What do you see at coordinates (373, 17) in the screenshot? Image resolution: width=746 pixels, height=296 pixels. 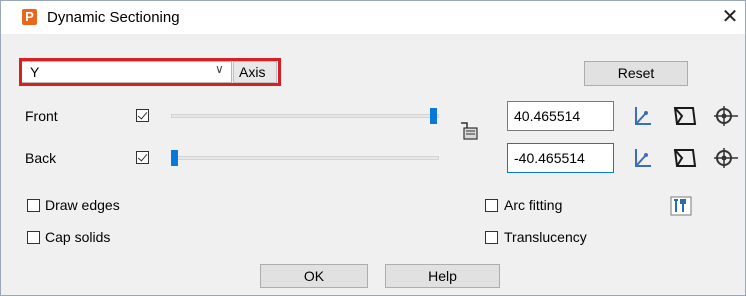 I see `title-bar: P Dynamic Sectioning ✕` at bounding box center [373, 17].